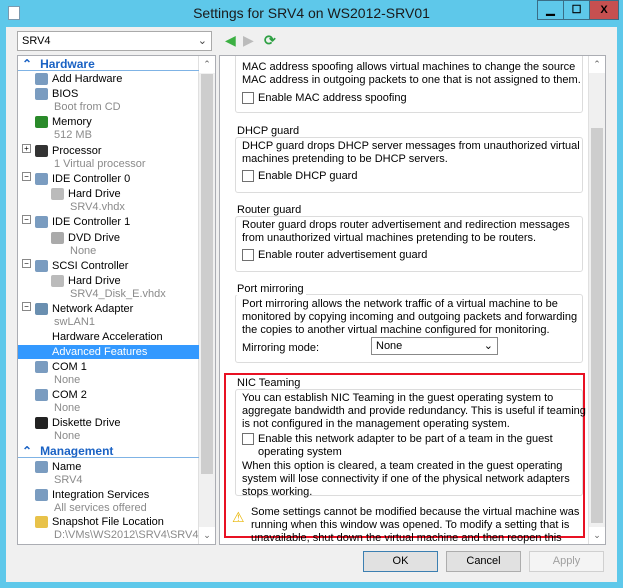  What do you see at coordinates (118, 294) in the screenshot?
I see `tree-item-detail: SRV4_Disk_E.vhdx` at bounding box center [118, 294].